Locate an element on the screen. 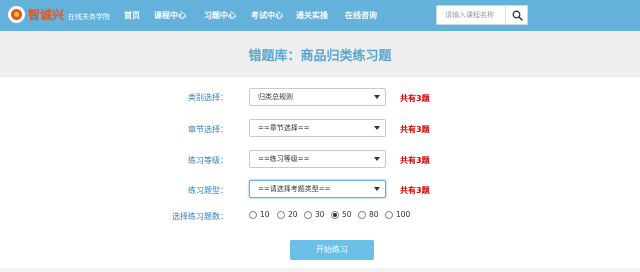 Image resolution: width=640 pixels, height=272 pixels. logo-subtitle: 在线关务学院 is located at coordinates (89, 17).